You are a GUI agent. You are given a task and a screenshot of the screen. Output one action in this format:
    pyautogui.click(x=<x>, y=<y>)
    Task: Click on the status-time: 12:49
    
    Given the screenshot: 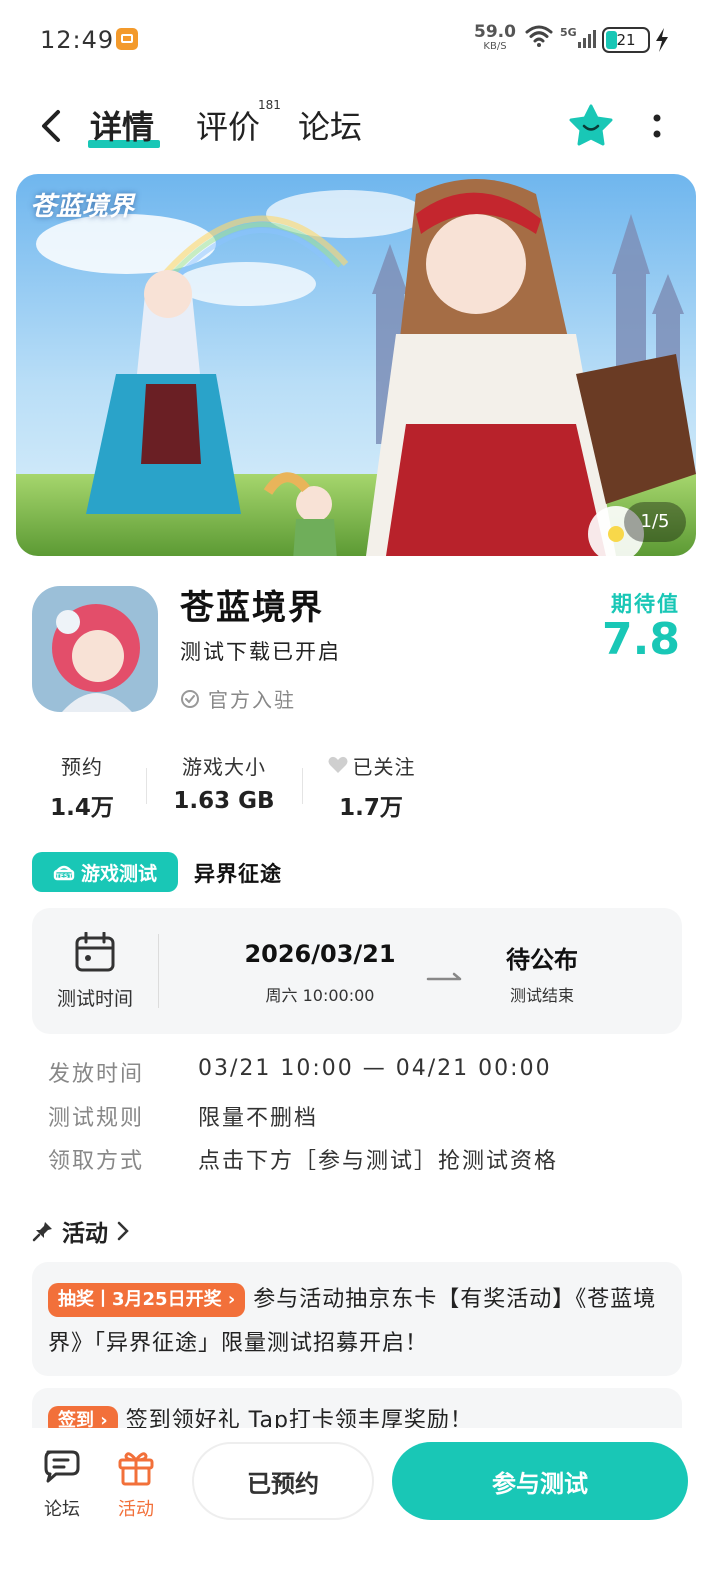 What is the action you would take?
    pyautogui.click(x=77, y=40)
    